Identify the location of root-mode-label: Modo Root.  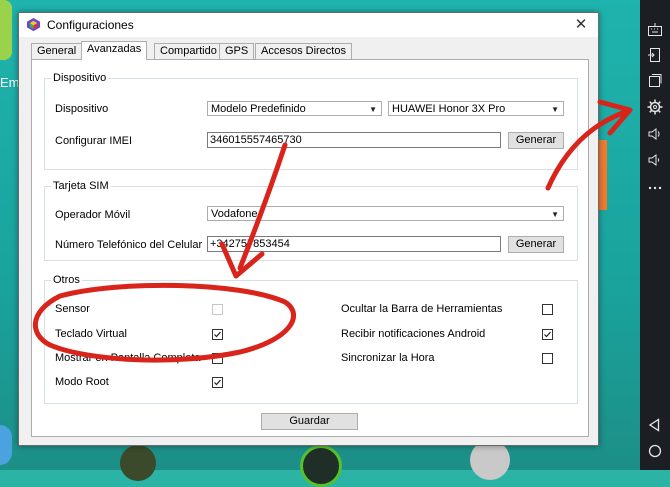
(82, 382).